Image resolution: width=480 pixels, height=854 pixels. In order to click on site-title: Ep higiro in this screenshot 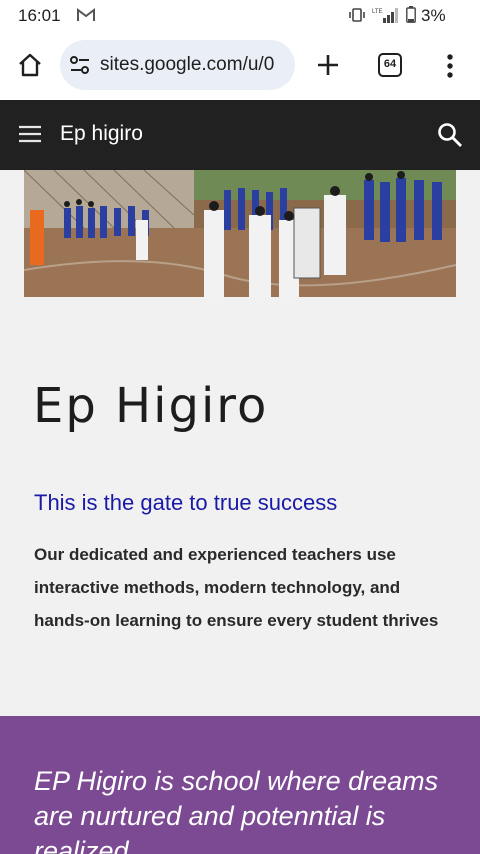, I will do `click(101, 134)`.